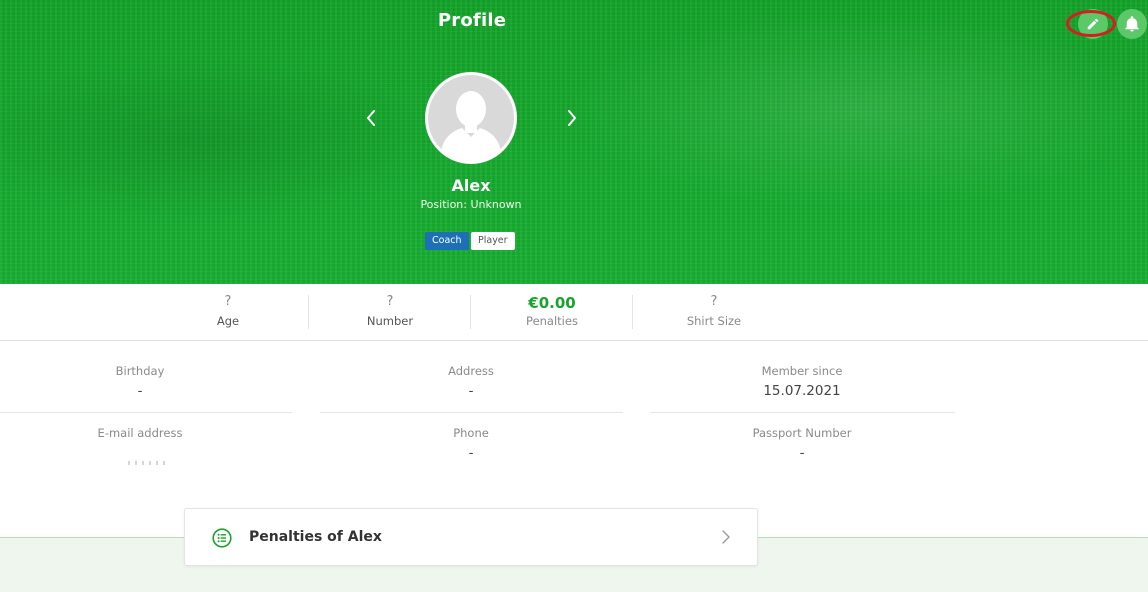 Image resolution: width=1148 pixels, height=592 pixels. I want to click on address-label: Address, so click(471, 371).